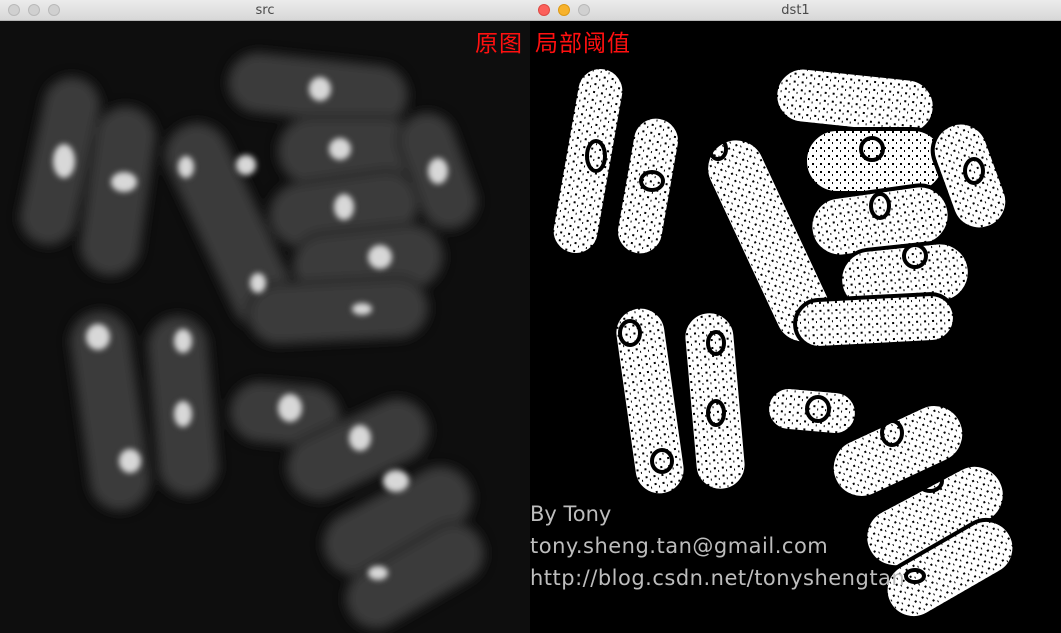 This screenshot has height=633, width=1061. I want to click on author-credit: By Tony, so click(571, 514).